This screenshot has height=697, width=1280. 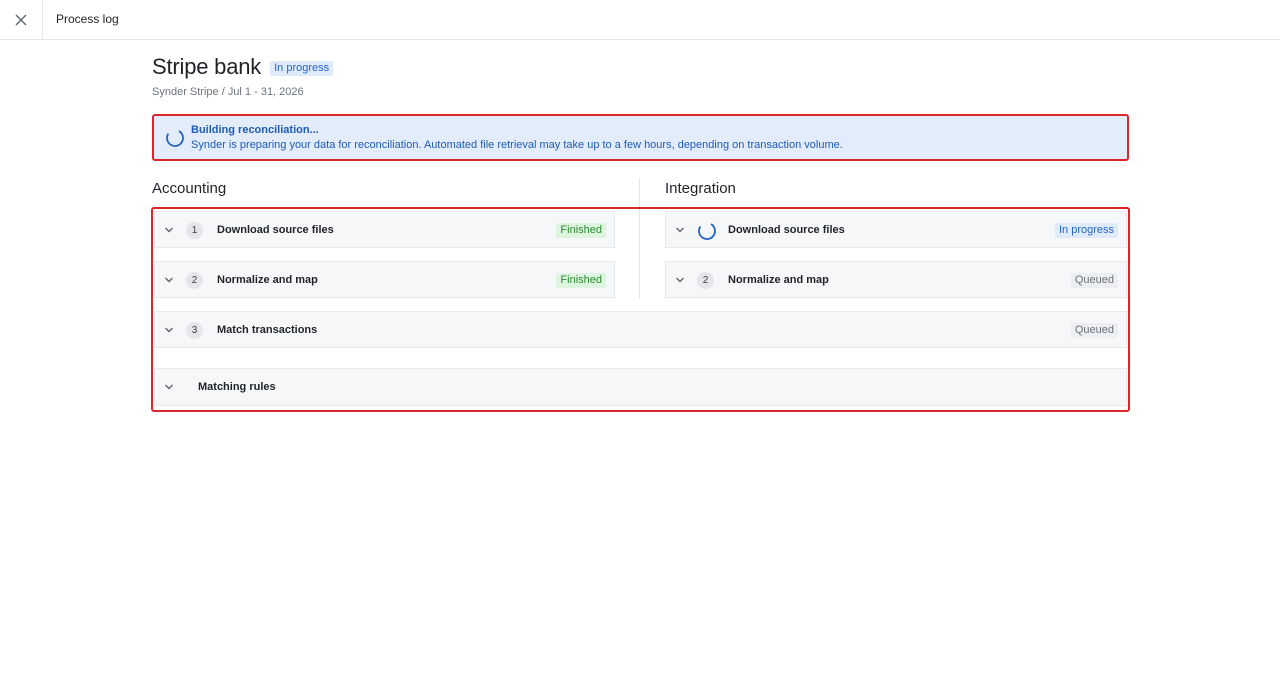 I want to click on matching-rules-section: Matching rules, so click(x=640, y=387).